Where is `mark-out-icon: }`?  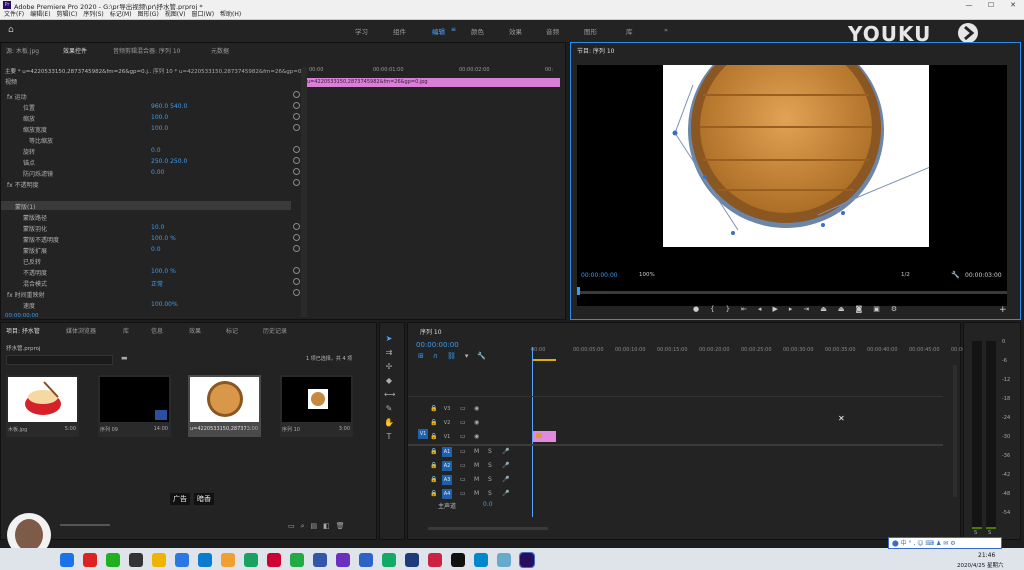
mark-out-icon: } is located at coordinates (733, 309).